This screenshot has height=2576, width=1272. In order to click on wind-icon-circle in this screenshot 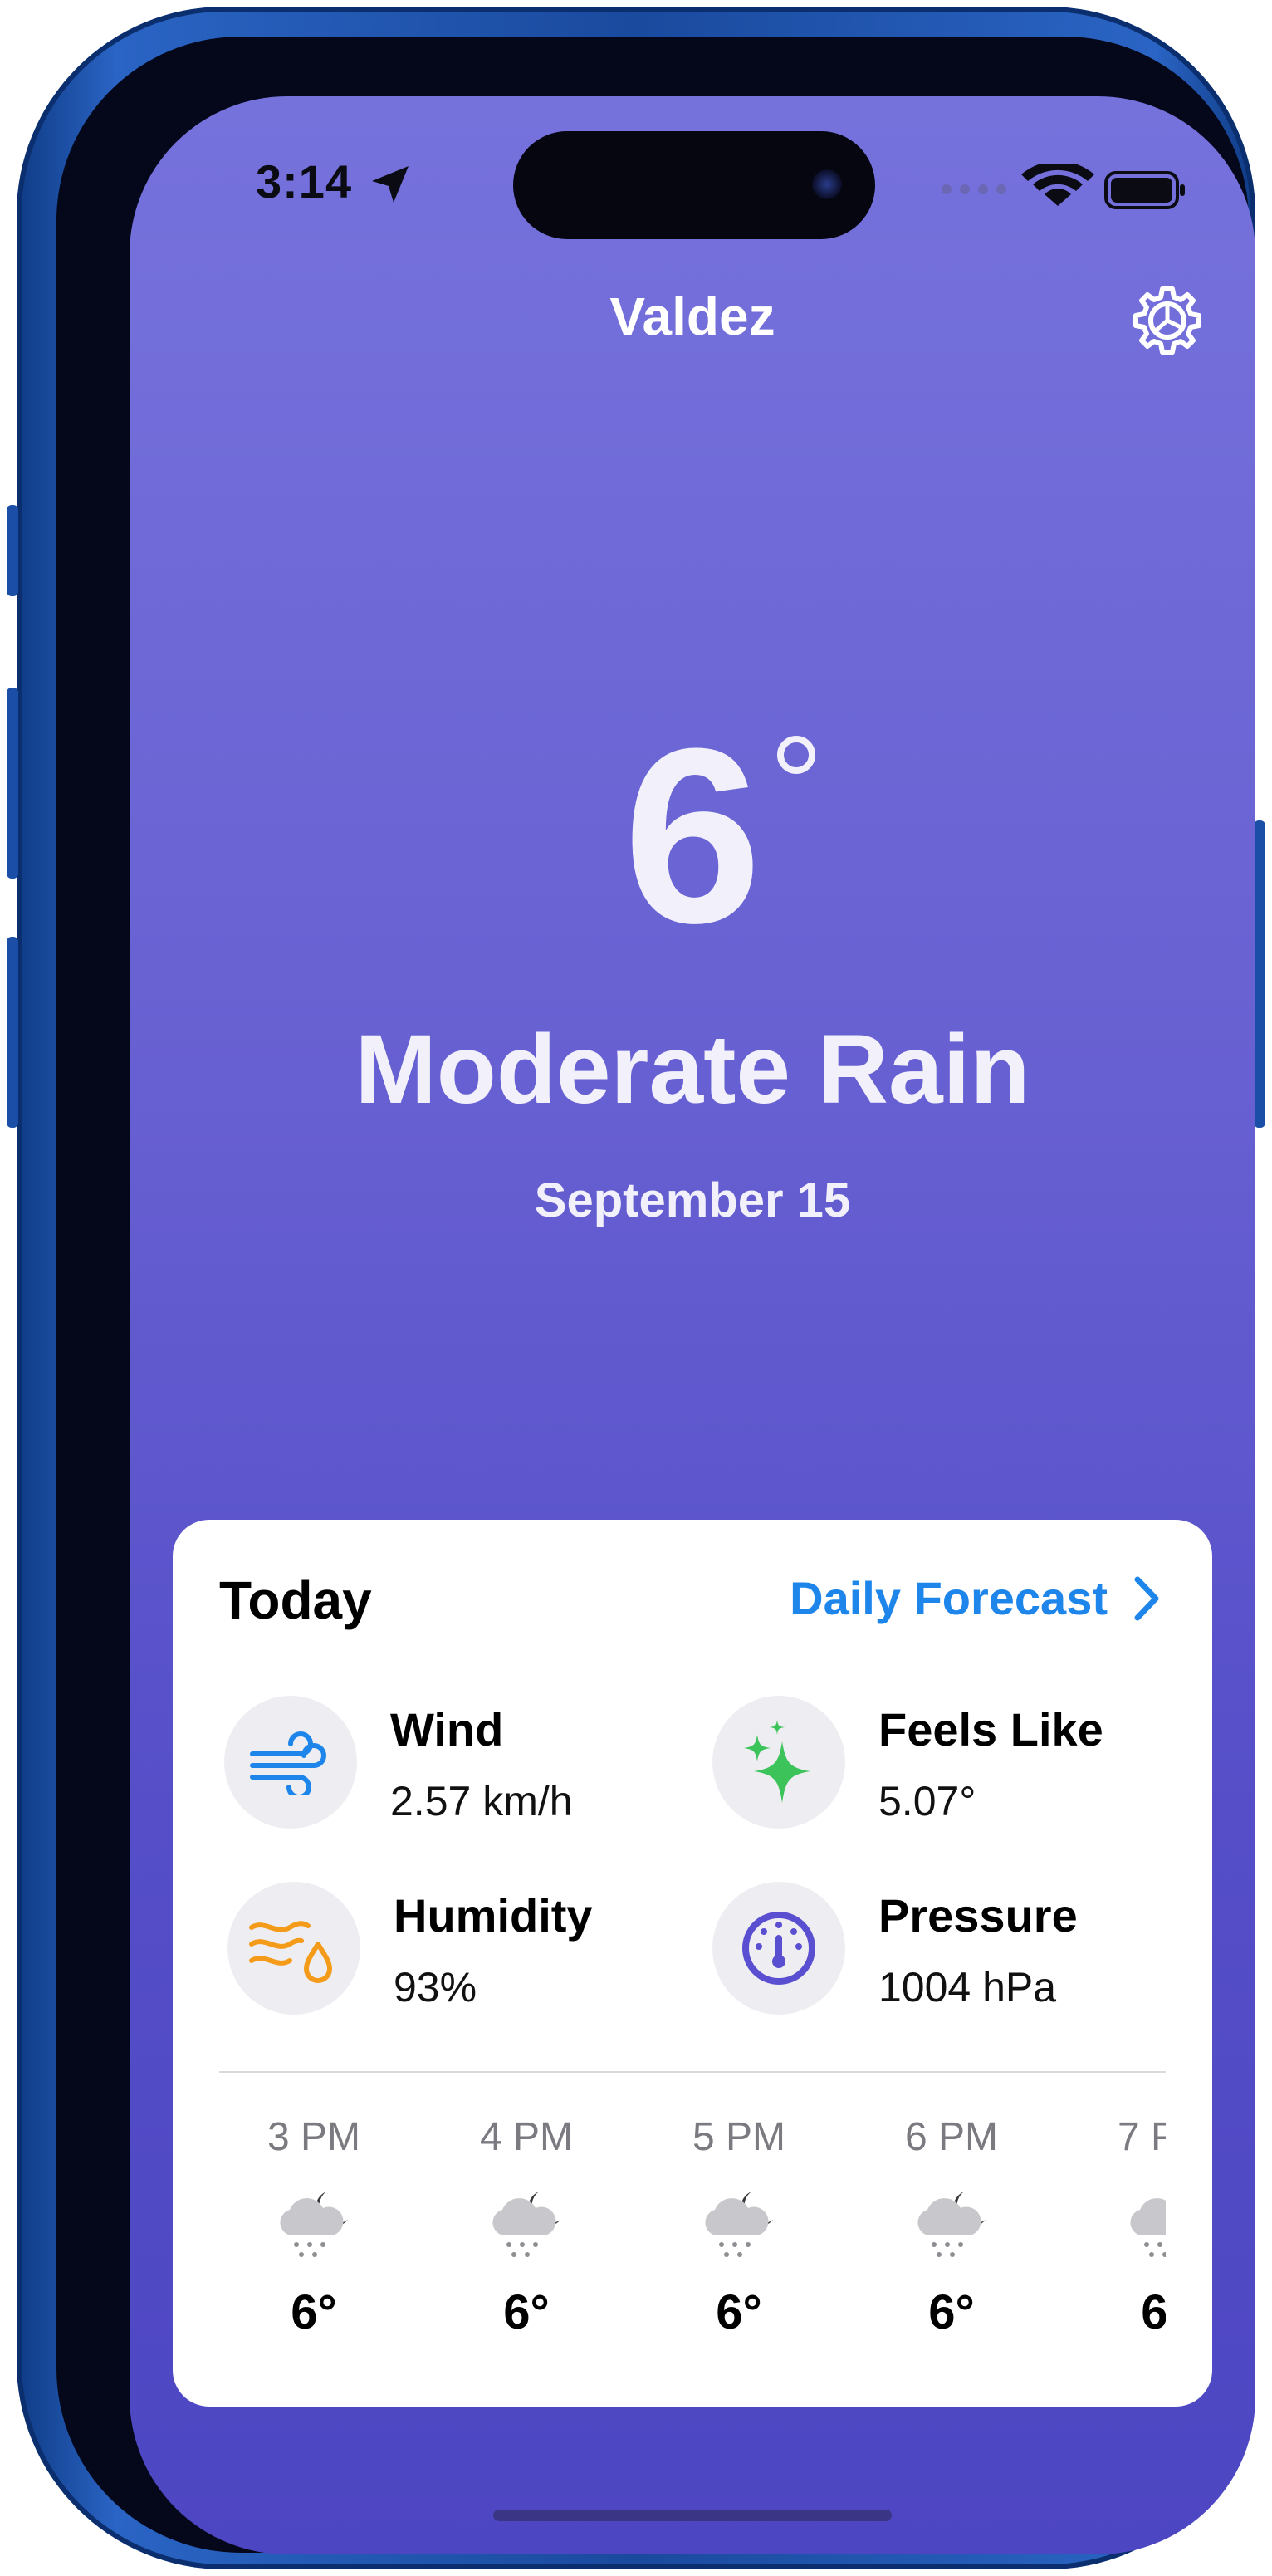, I will do `click(290, 1763)`.